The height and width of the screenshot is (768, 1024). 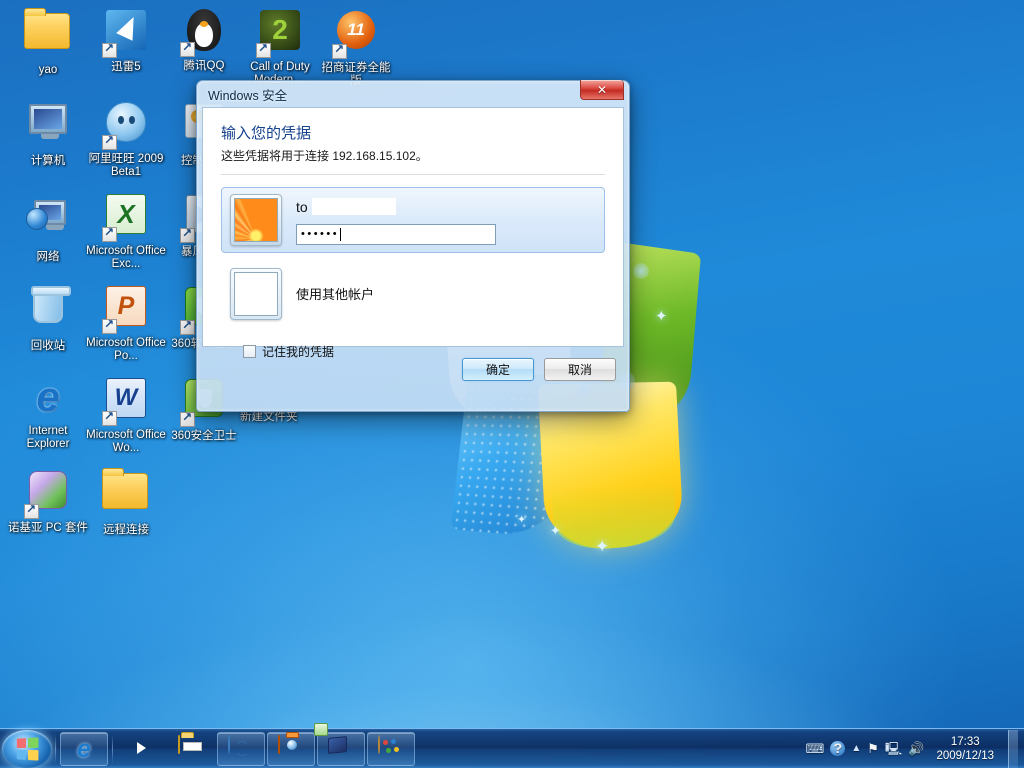 What do you see at coordinates (356, 35) in the screenshot?
I see `stock-icon` at bounding box center [356, 35].